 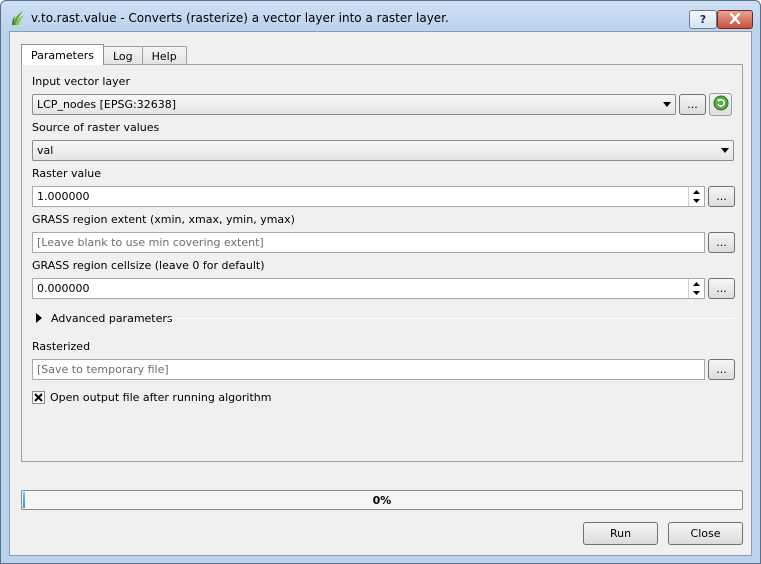 I want to click on tab-log: Log, so click(x=122, y=55).